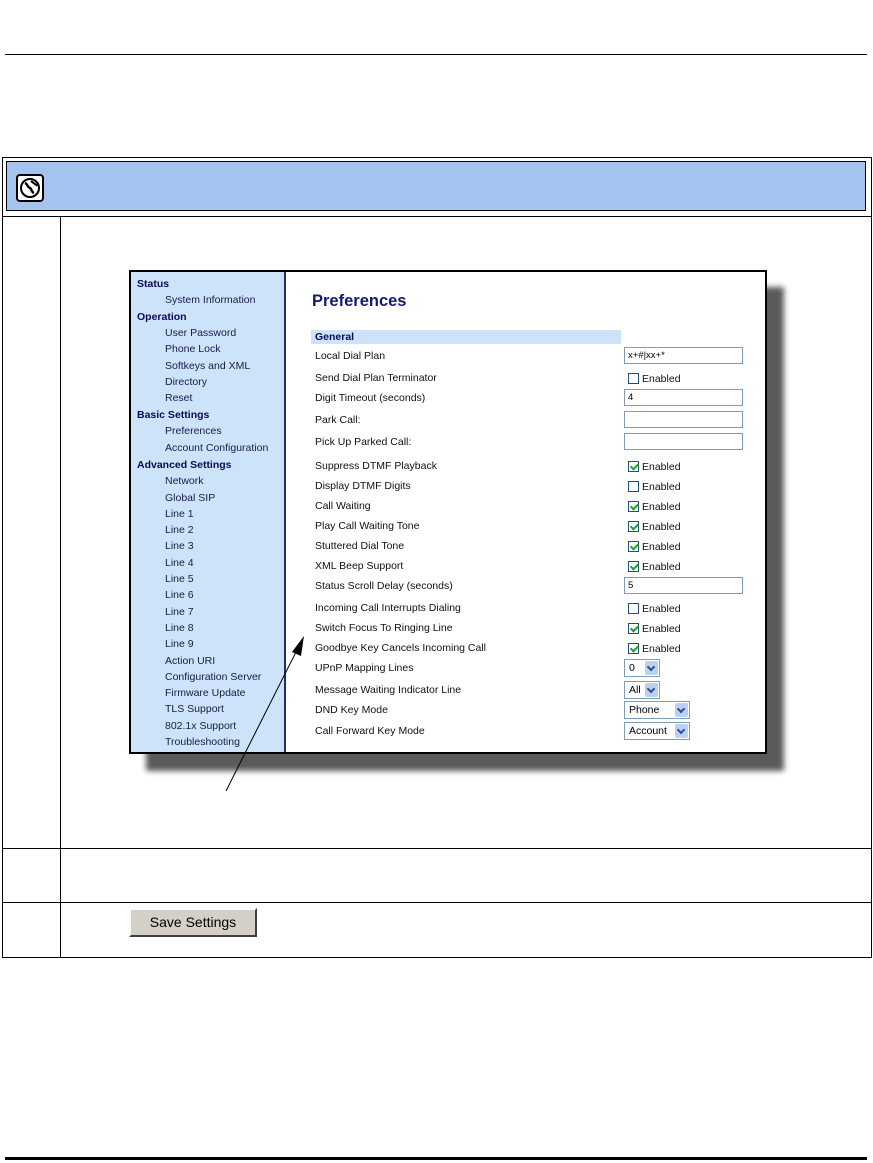  I want to click on checkbox-send-dial-plan-terminator, so click(633, 378).